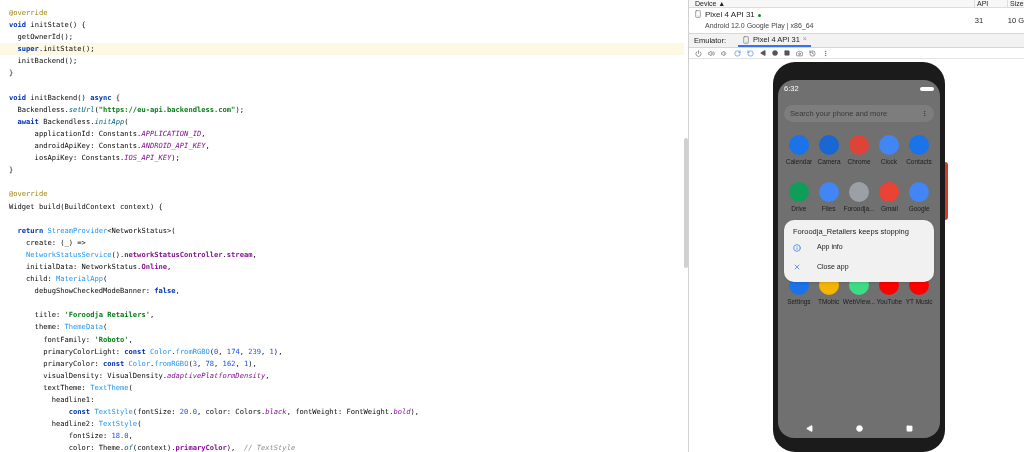  Describe the element at coordinates (797, 267) in the screenshot. I see `close-icon` at that location.